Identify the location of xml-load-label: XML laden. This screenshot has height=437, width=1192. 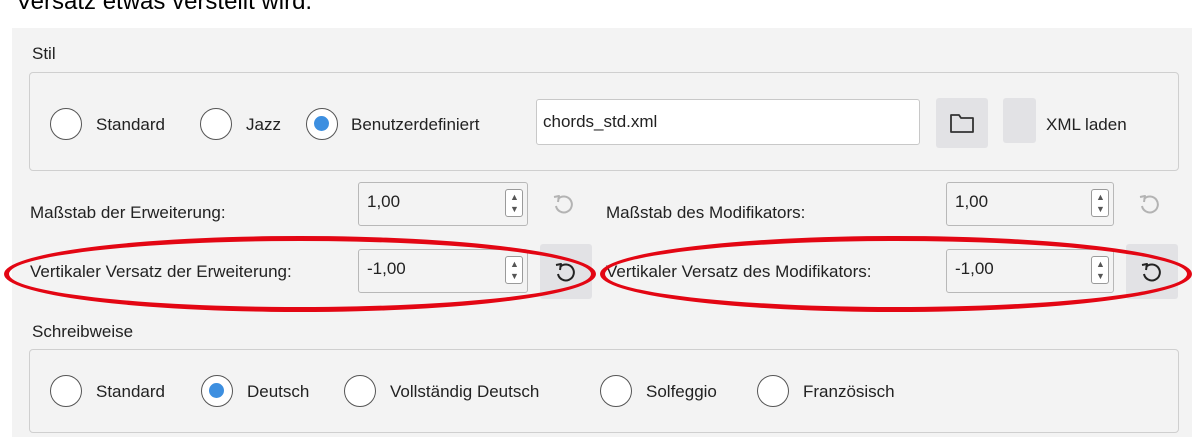
(1086, 124).